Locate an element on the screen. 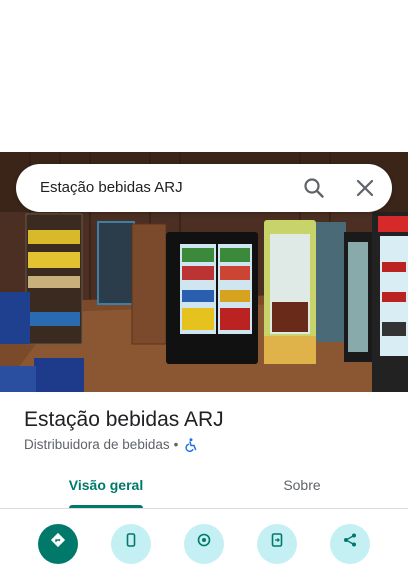  close-icon is located at coordinates (365, 188).